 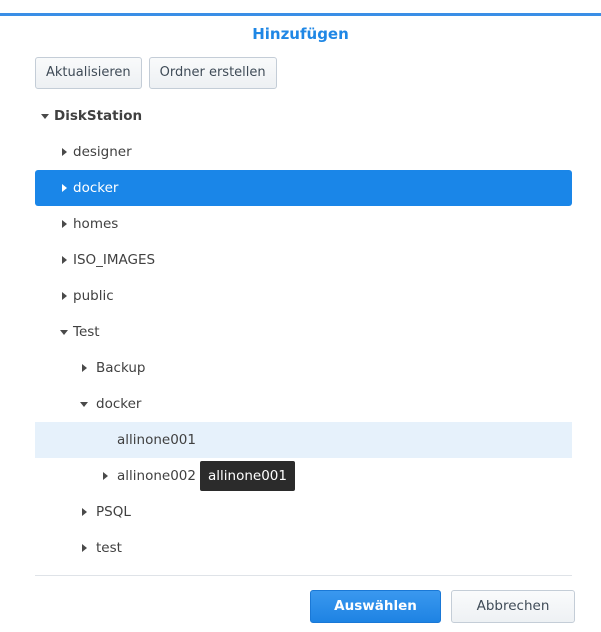 What do you see at coordinates (96, 224) in the screenshot?
I see `tree-node-label: homes` at bounding box center [96, 224].